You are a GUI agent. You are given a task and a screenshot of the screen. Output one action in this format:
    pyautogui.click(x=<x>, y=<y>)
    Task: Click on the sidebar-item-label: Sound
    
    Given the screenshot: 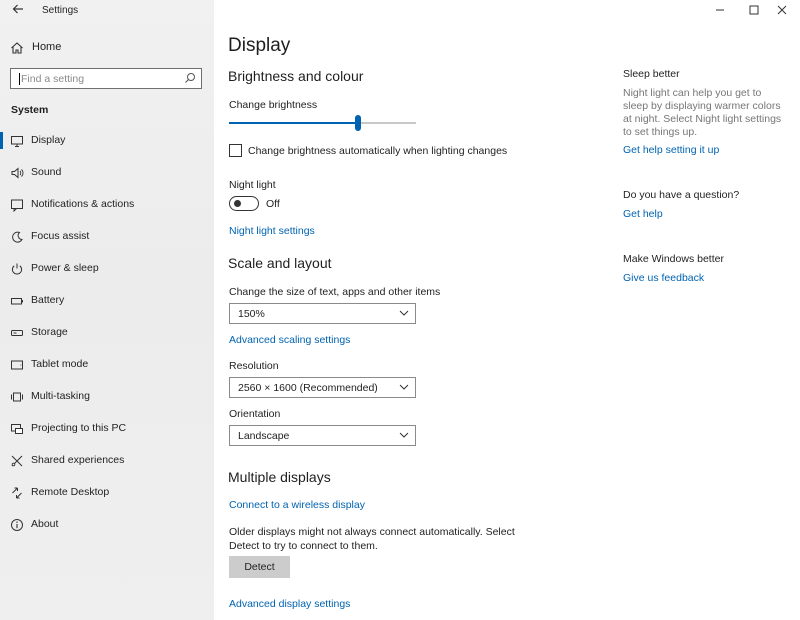 What is the action you would take?
    pyautogui.click(x=46, y=172)
    